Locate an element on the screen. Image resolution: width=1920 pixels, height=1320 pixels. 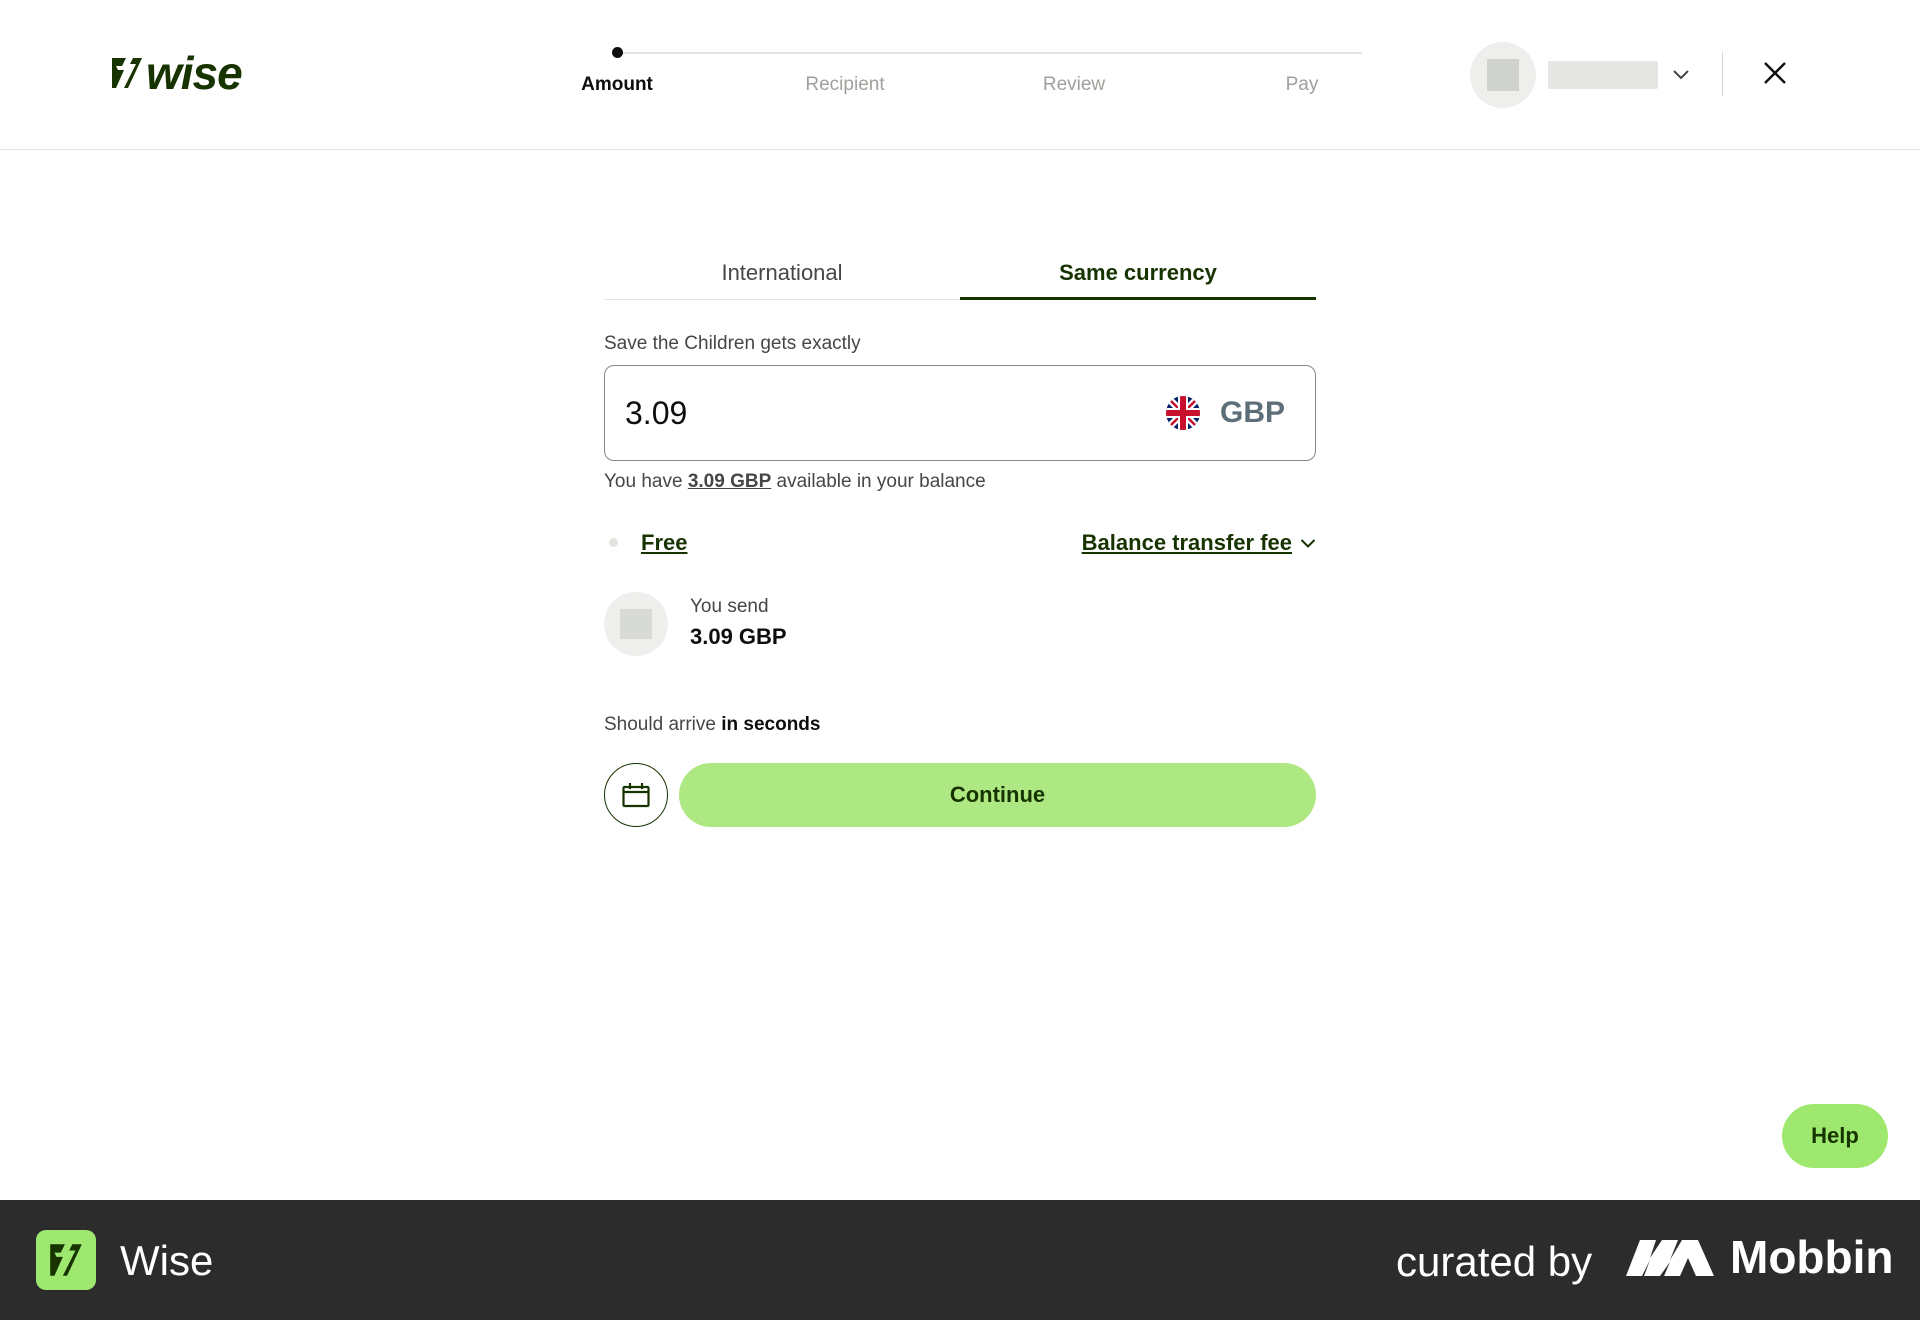
tab-international: International is located at coordinates (782, 277).